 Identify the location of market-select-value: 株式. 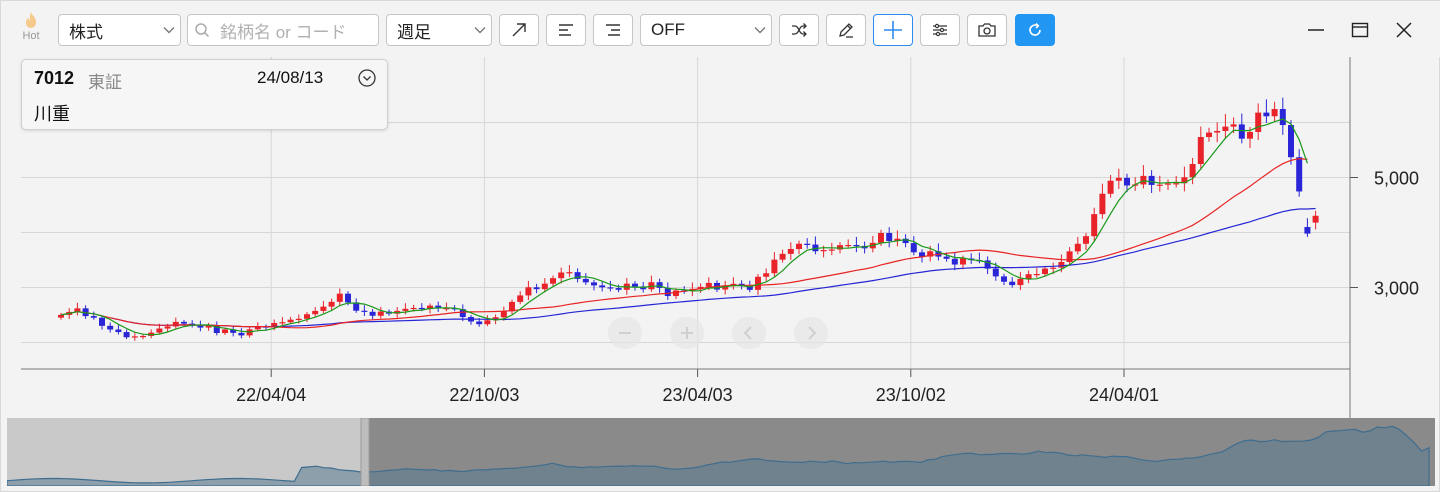
(86, 32).